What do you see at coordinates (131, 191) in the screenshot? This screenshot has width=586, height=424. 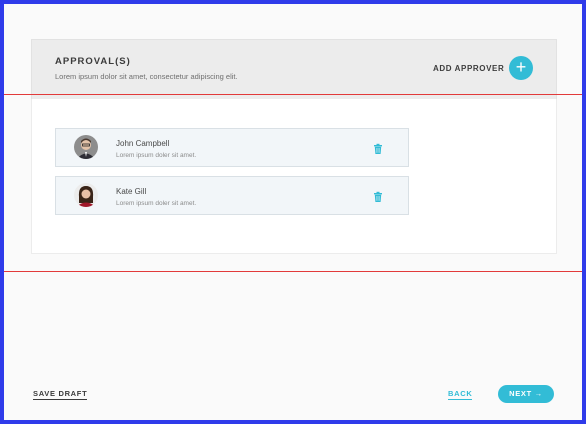 I see `approver-name: Kate Gill` at bounding box center [131, 191].